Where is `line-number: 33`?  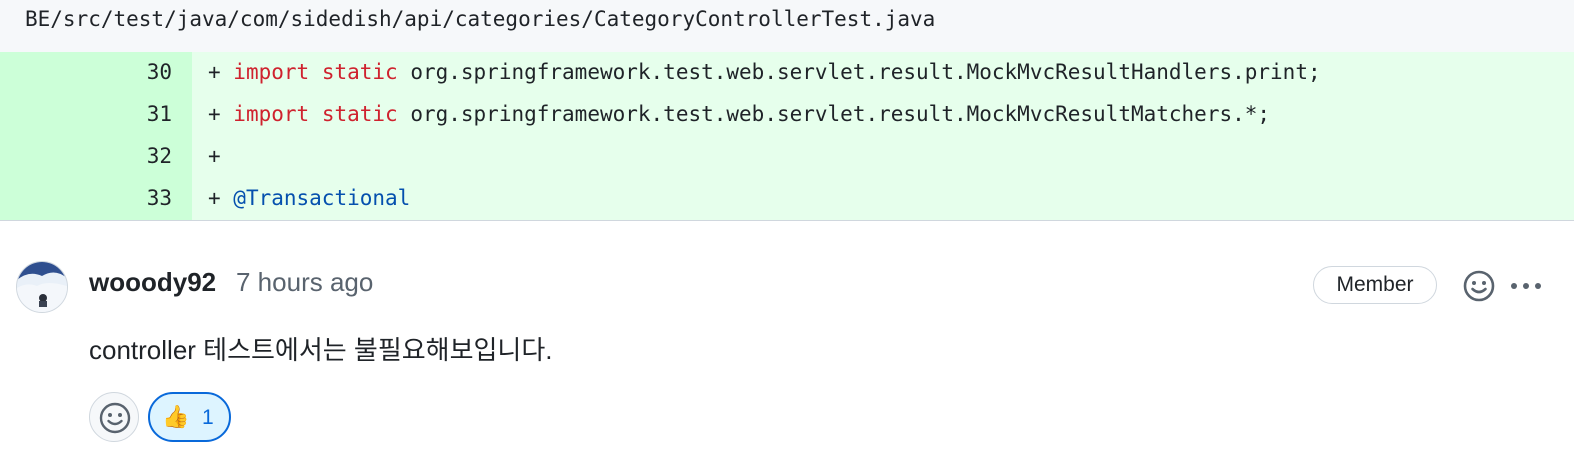 line-number: 33 is located at coordinates (86, 198).